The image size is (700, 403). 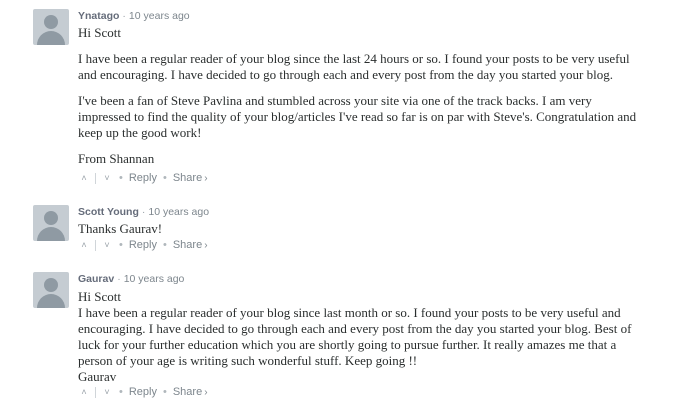 I want to click on comment-meta: Gaurav · 10 years ago, so click(x=131, y=279).